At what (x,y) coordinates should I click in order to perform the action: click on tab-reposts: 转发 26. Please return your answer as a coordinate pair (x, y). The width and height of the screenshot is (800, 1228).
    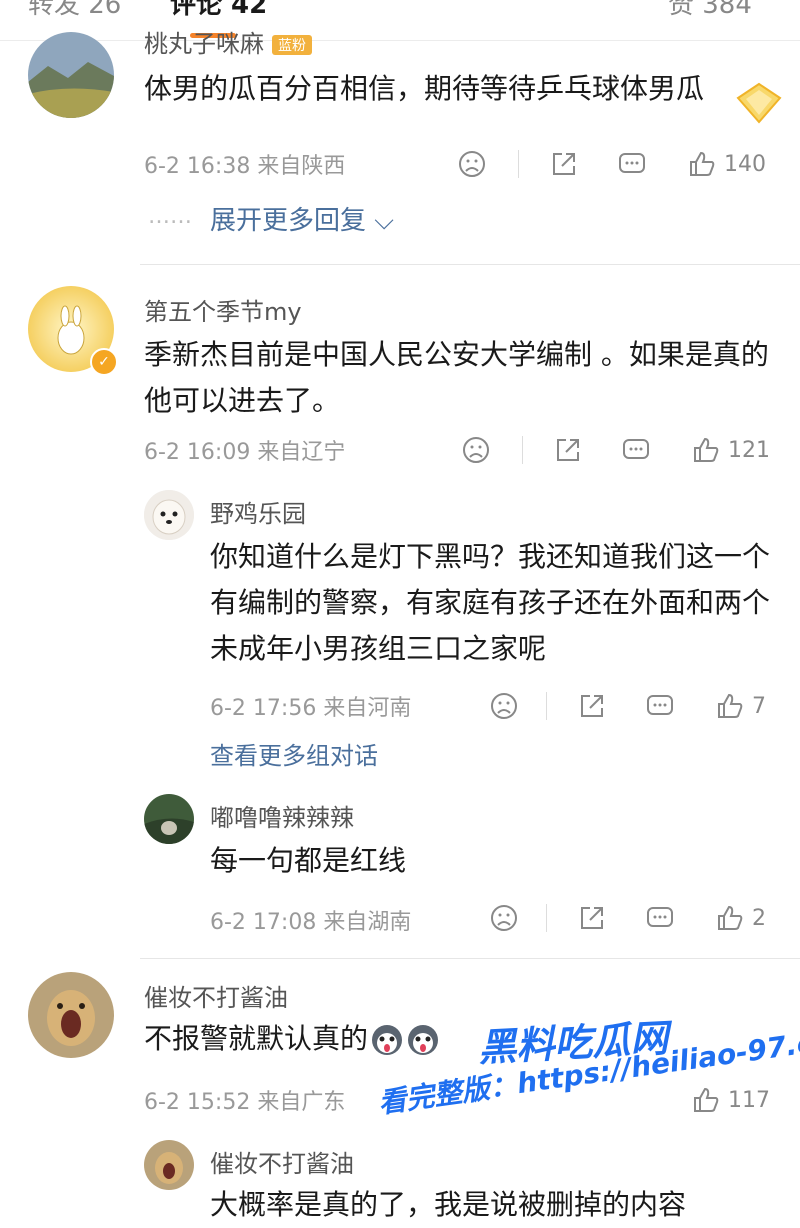
    Looking at the image, I should click on (74, 10).